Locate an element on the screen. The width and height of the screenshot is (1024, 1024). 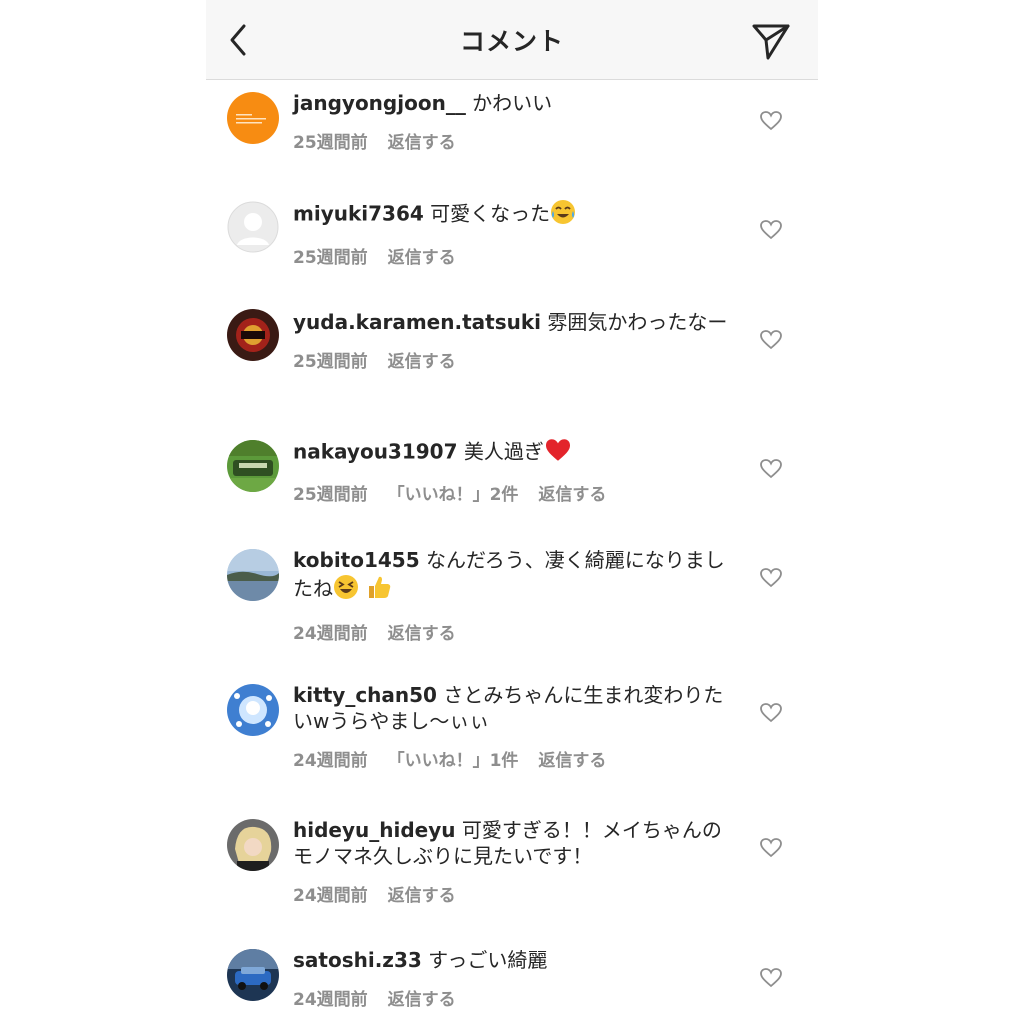
comment-message: 美人過ぎ is located at coordinates (503, 451).